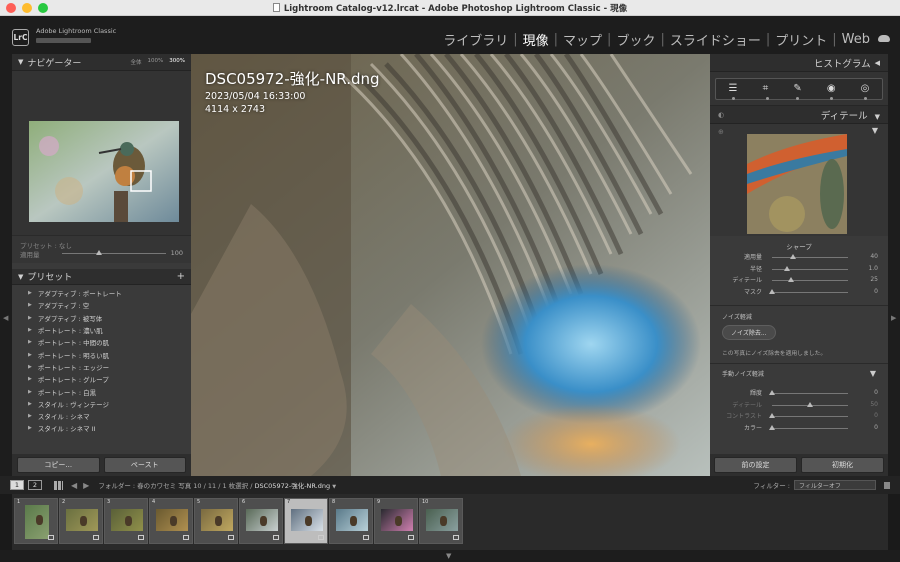 This screenshot has width=900, height=562. I want to click on edit-sliders-icon: ☰, so click(733, 91).